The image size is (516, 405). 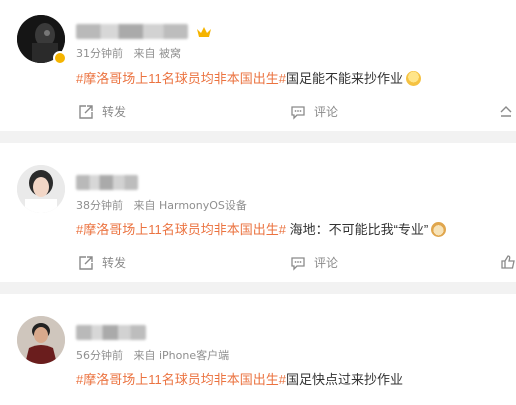 I want to click on post-time: 56分钟前, so click(x=99, y=355).